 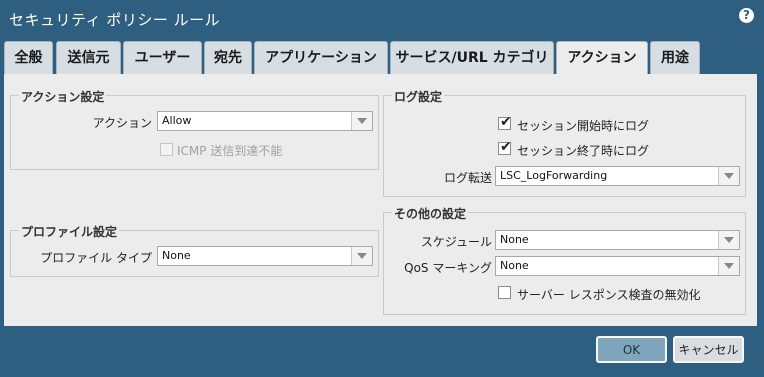 I want to click on action-select: Allow, so click(x=265, y=121).